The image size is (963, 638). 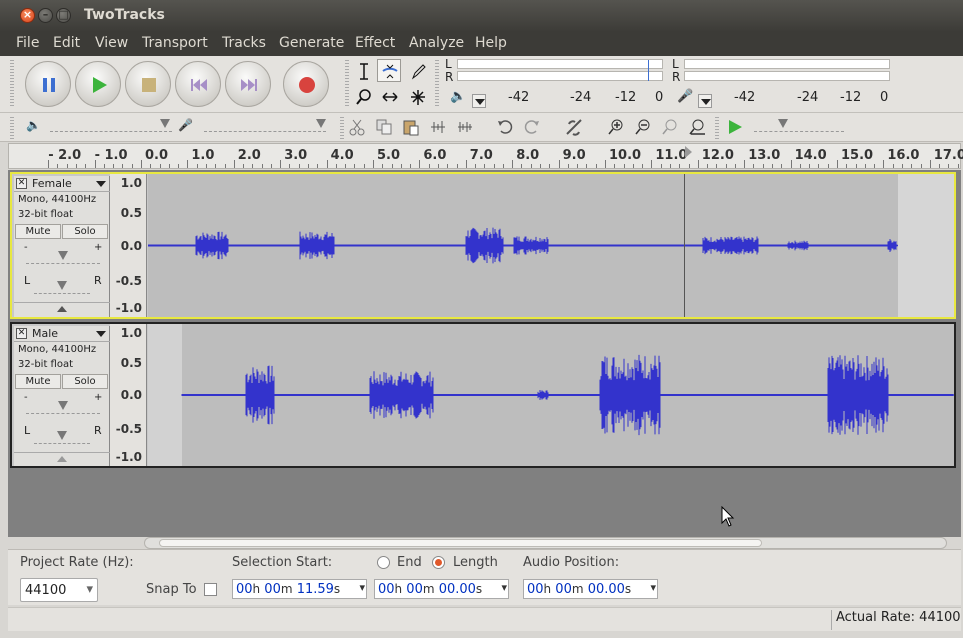 I want to click on play-position-marker, so click(x=688, y=152).